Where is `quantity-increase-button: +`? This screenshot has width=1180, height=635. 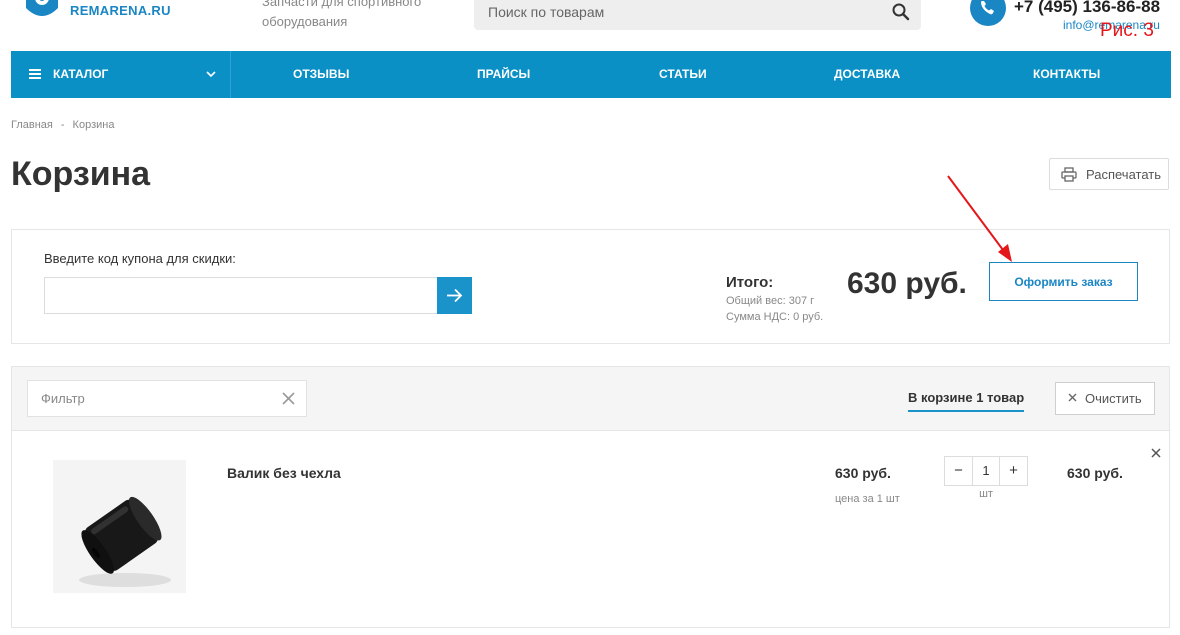
quantity-increase-button: + is located at coordinates (1013, 471).